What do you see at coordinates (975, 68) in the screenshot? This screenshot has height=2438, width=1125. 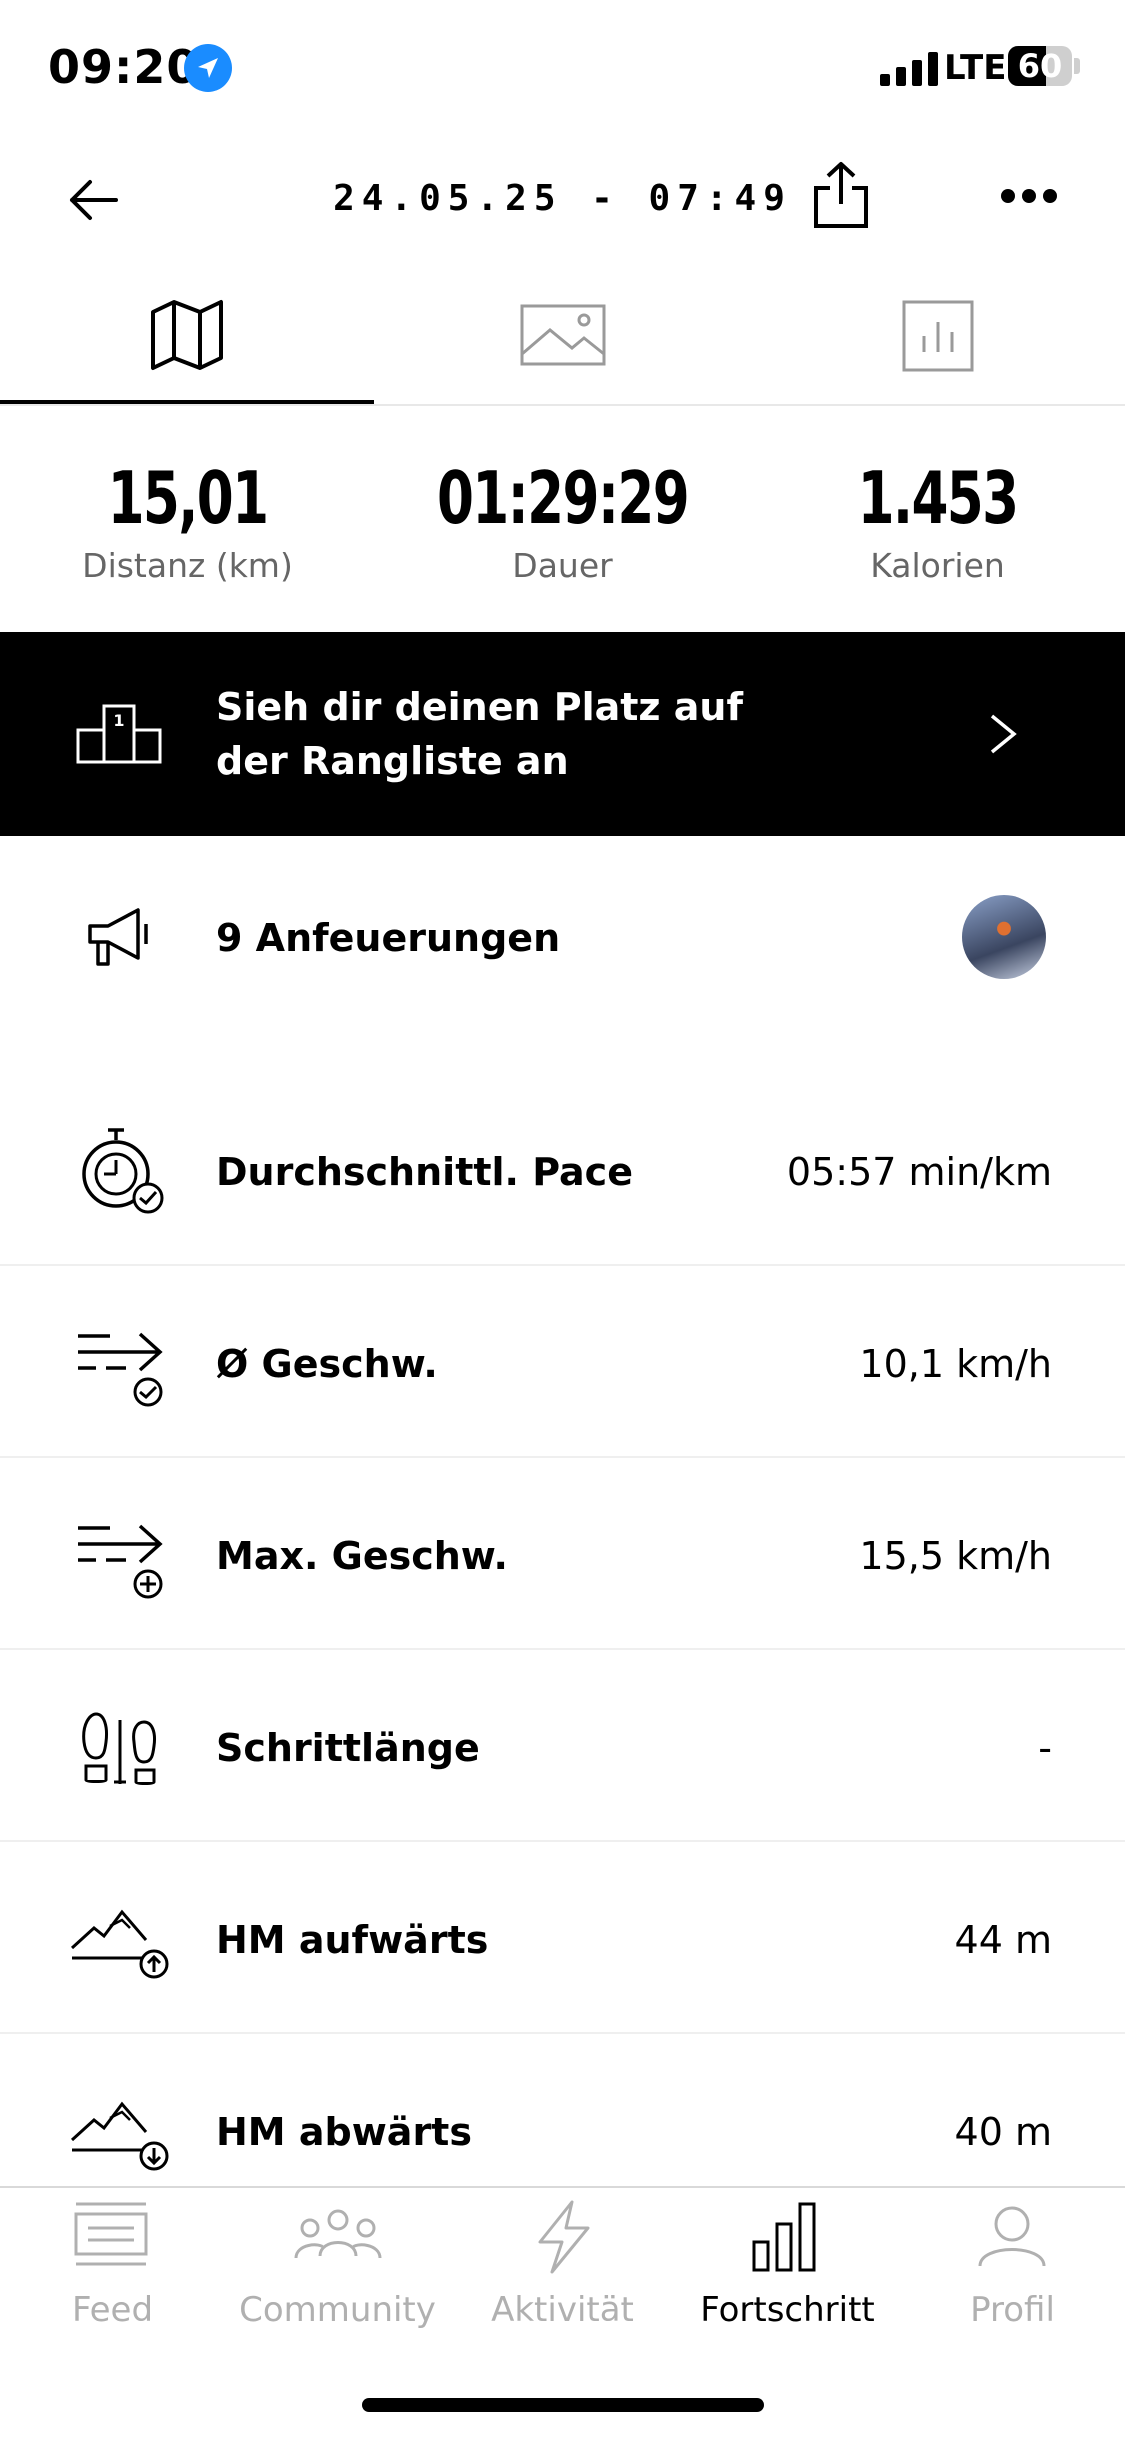 I see `network-type: LTE` at bounding box center [975, 68].